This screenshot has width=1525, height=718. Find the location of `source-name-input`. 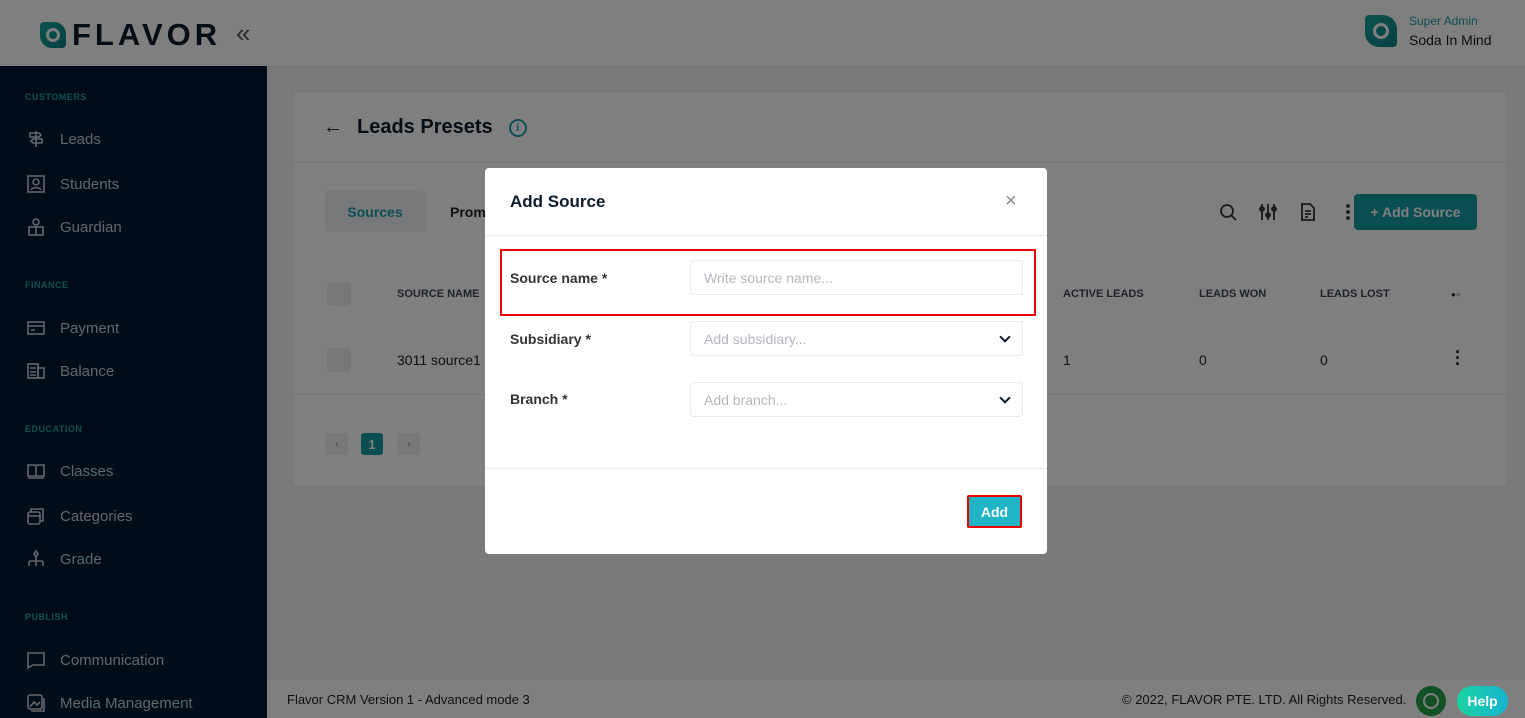

source-name-input is located at coordinates (856, 277).